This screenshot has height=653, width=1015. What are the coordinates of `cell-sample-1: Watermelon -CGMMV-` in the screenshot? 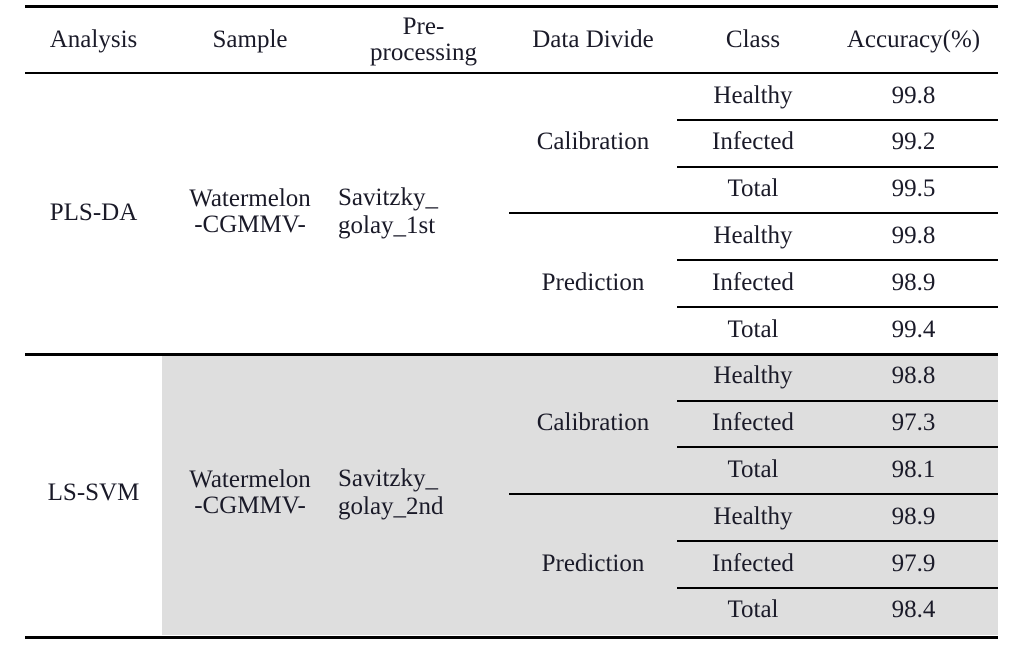 It's located at (250, 492).